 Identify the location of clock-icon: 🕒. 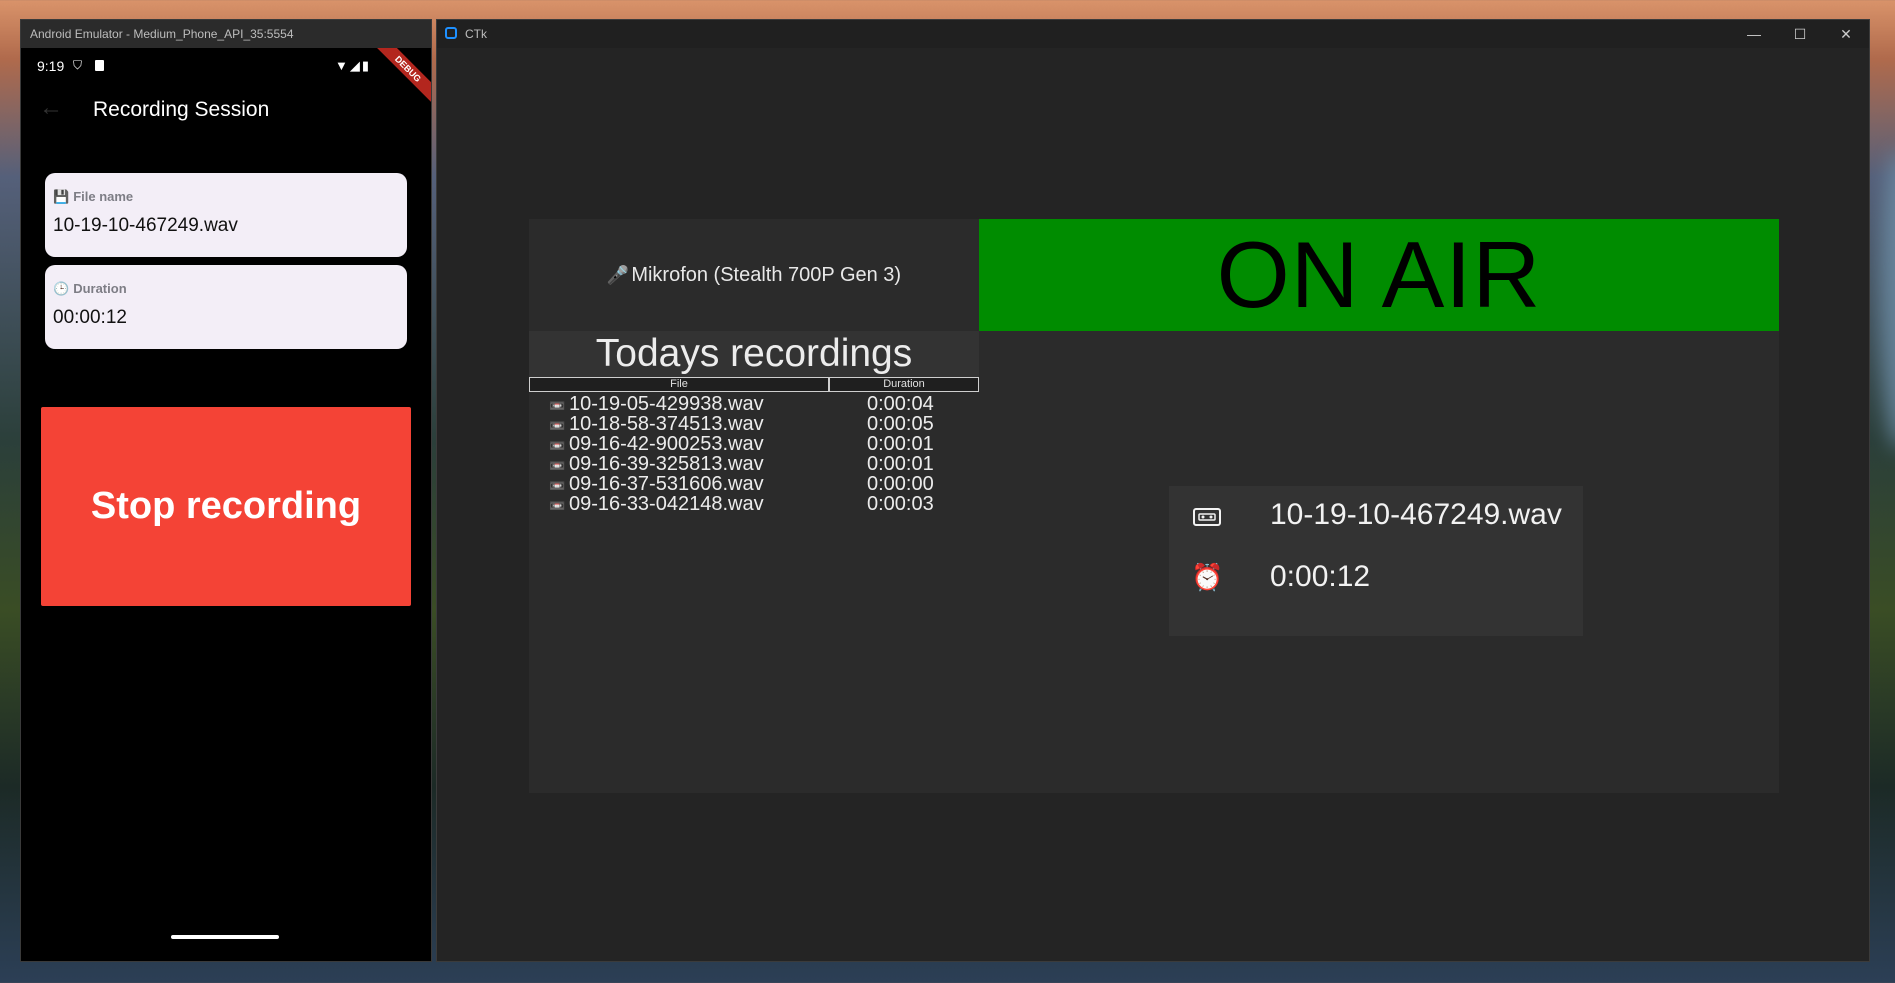
(61, 288).